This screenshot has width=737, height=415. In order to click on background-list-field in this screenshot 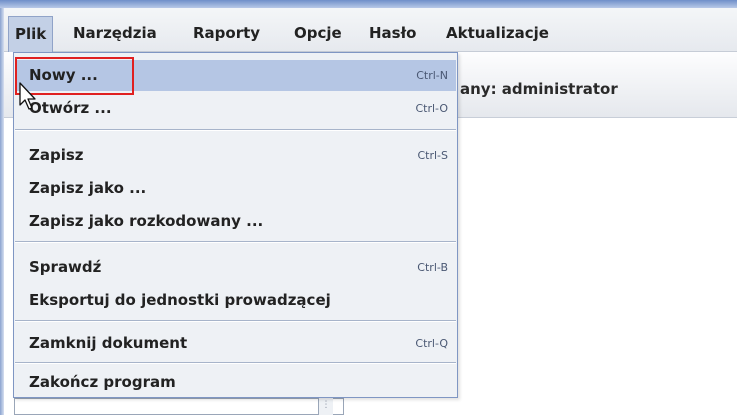, I will do `click(179, 406)`.